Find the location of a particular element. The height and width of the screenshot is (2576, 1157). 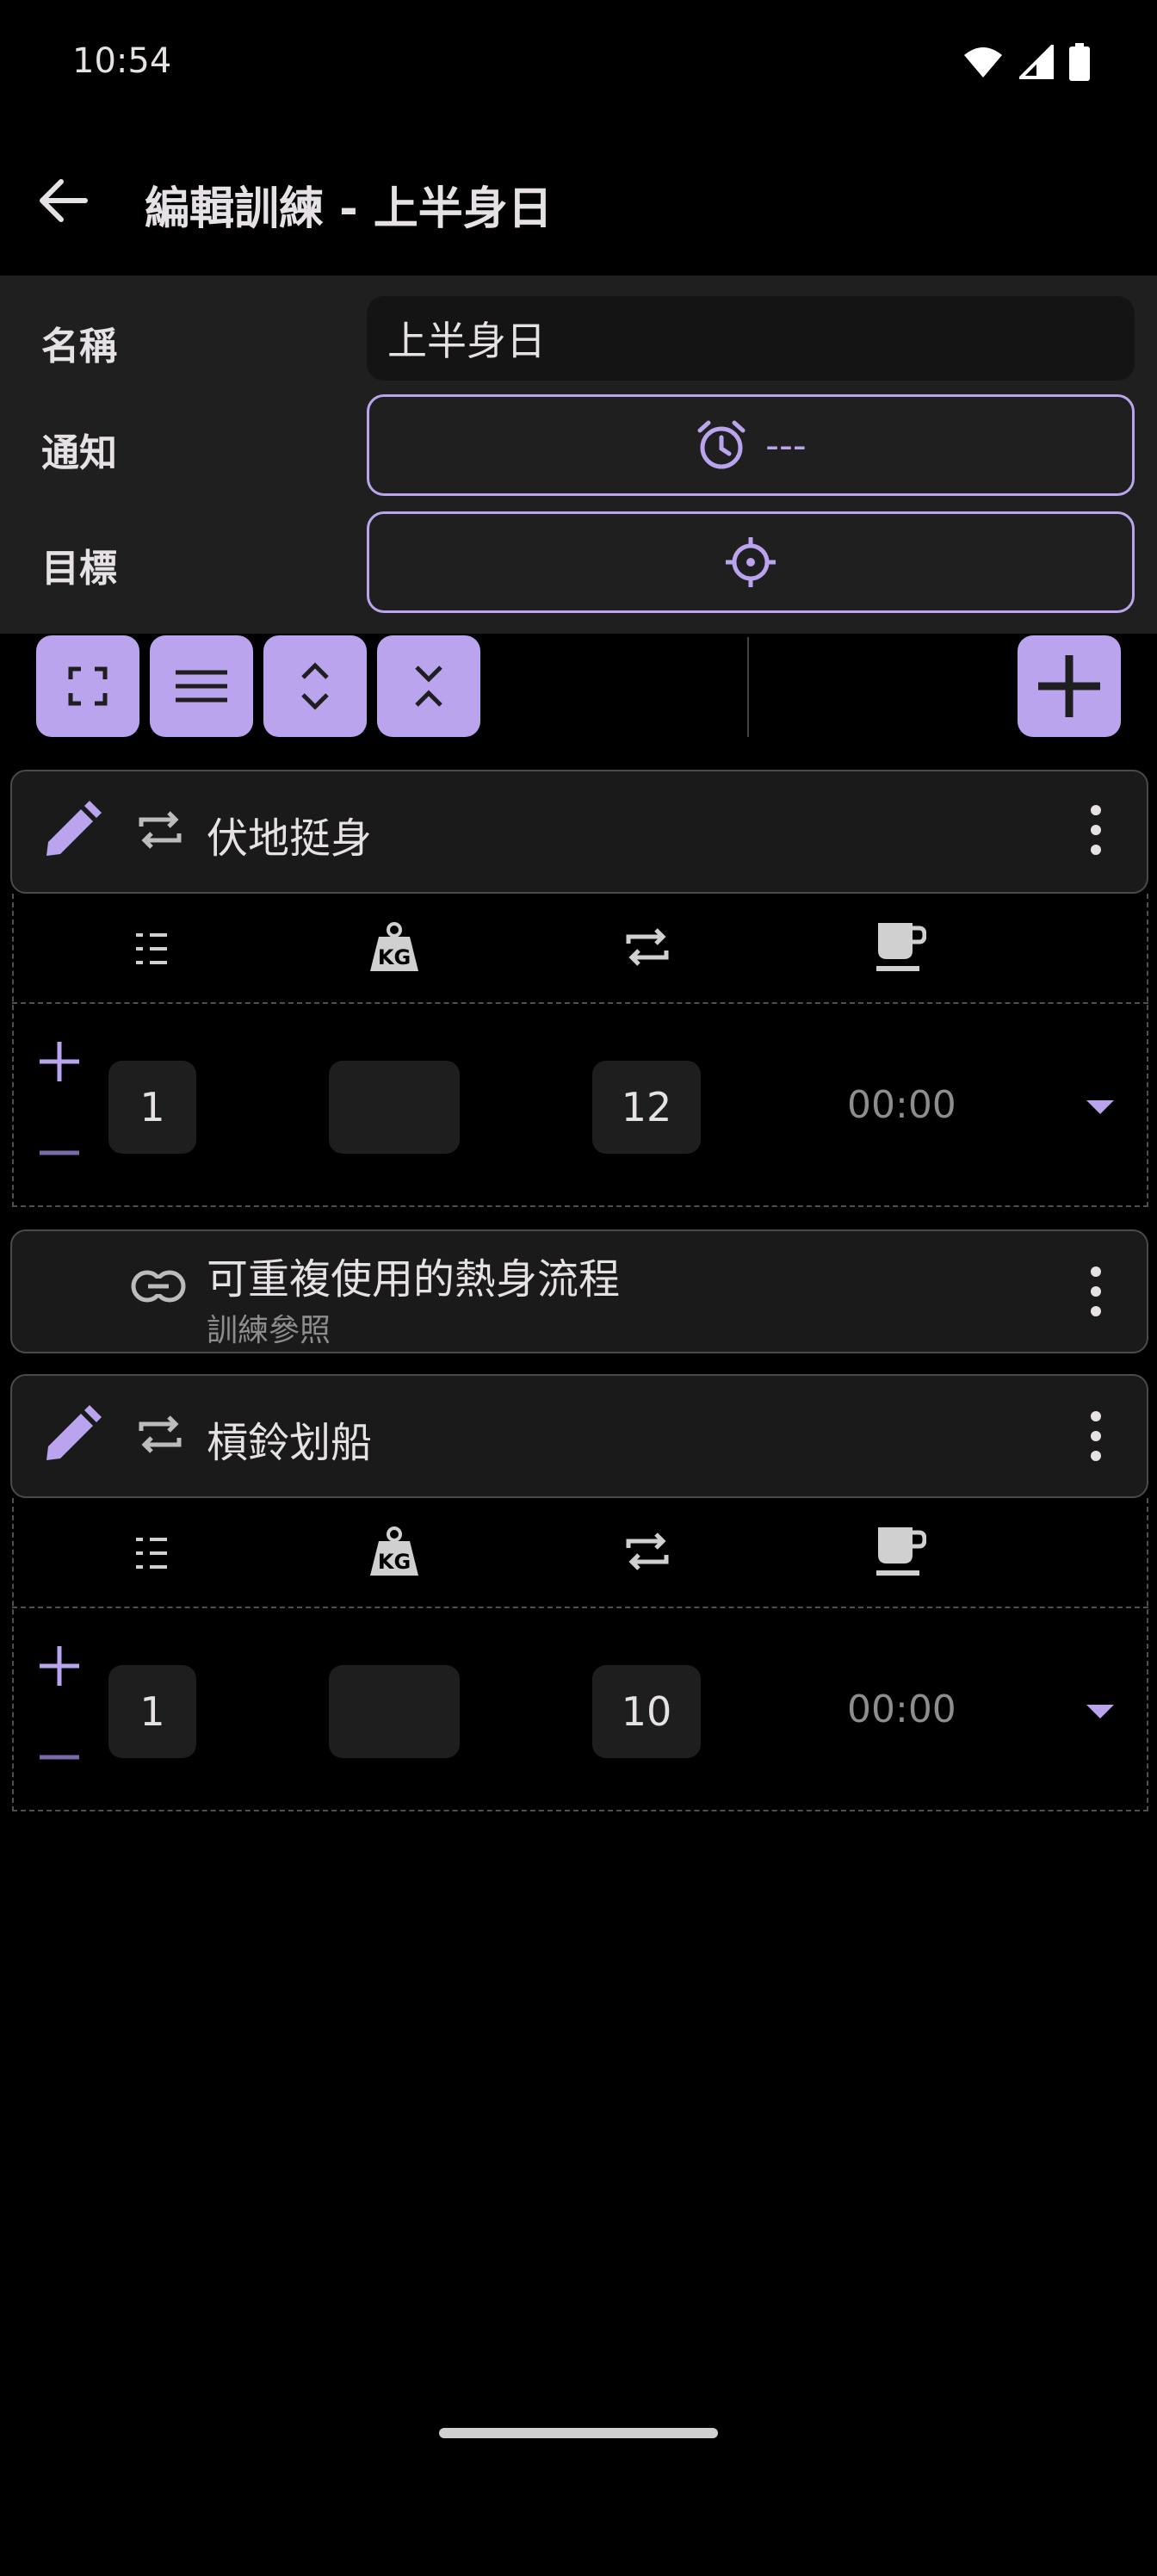

alarm-clock-icon is located at coordinates (722, 445).